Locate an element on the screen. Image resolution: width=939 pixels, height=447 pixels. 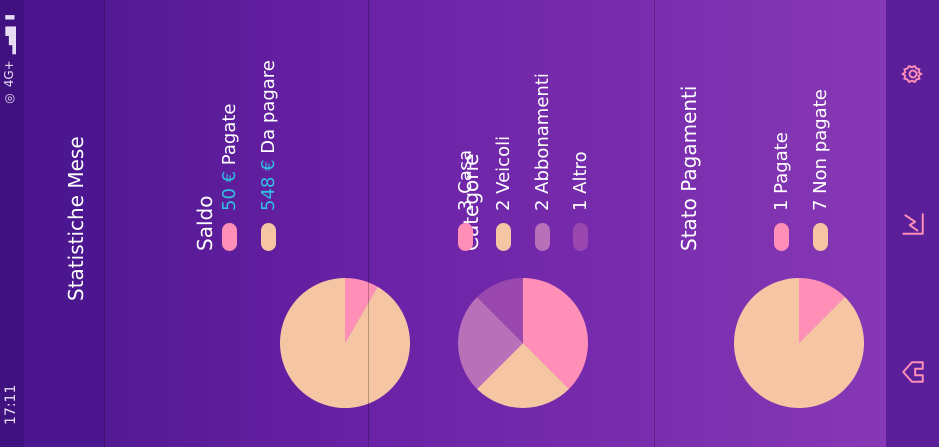
legend-item: 7 Non pagate is located at coordinates (820, 170).